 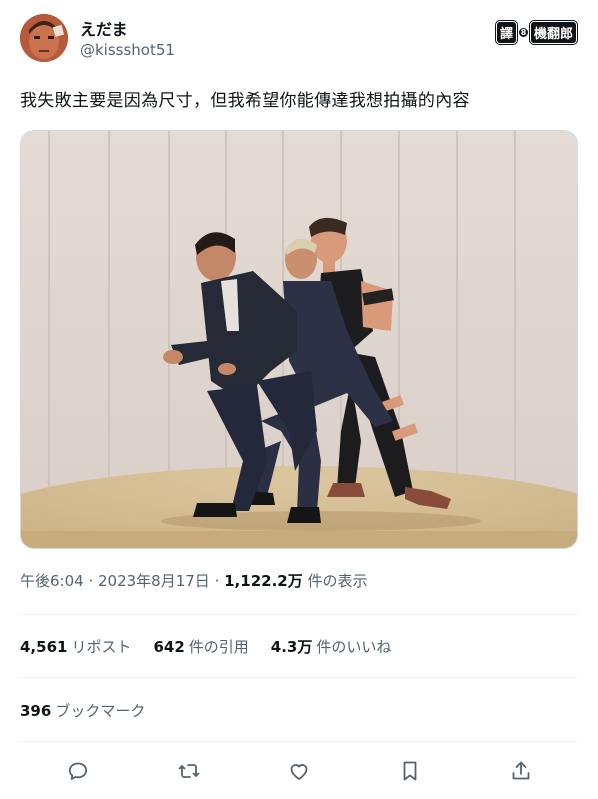 I want to click on view-label: 件の表示, so click(x=335, y=581).